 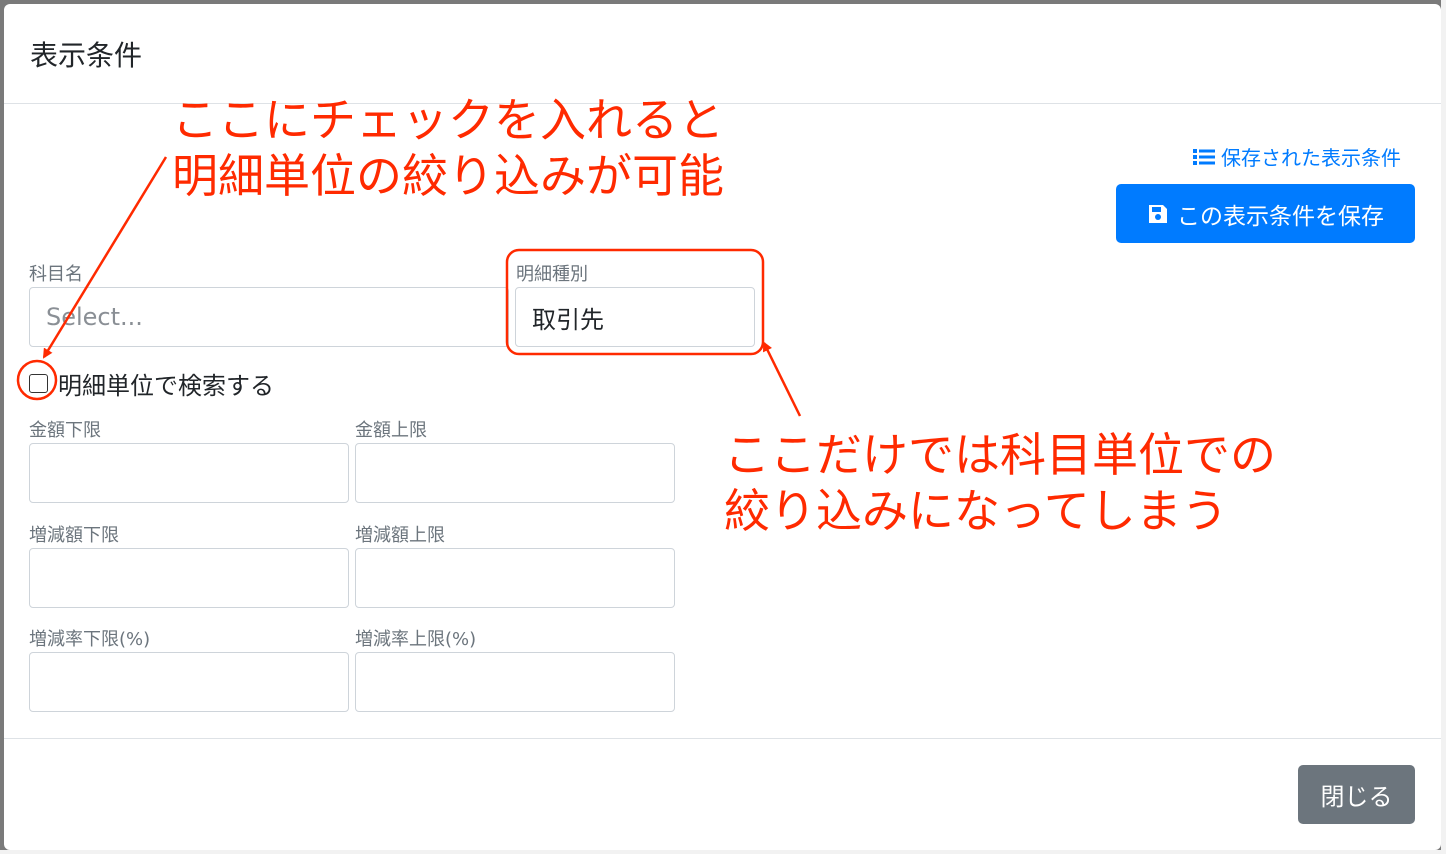 What do you see at coordinates (38, 383) in the screenshot?
I see `detail-search-checkbox` at bounding box center [38, 383].